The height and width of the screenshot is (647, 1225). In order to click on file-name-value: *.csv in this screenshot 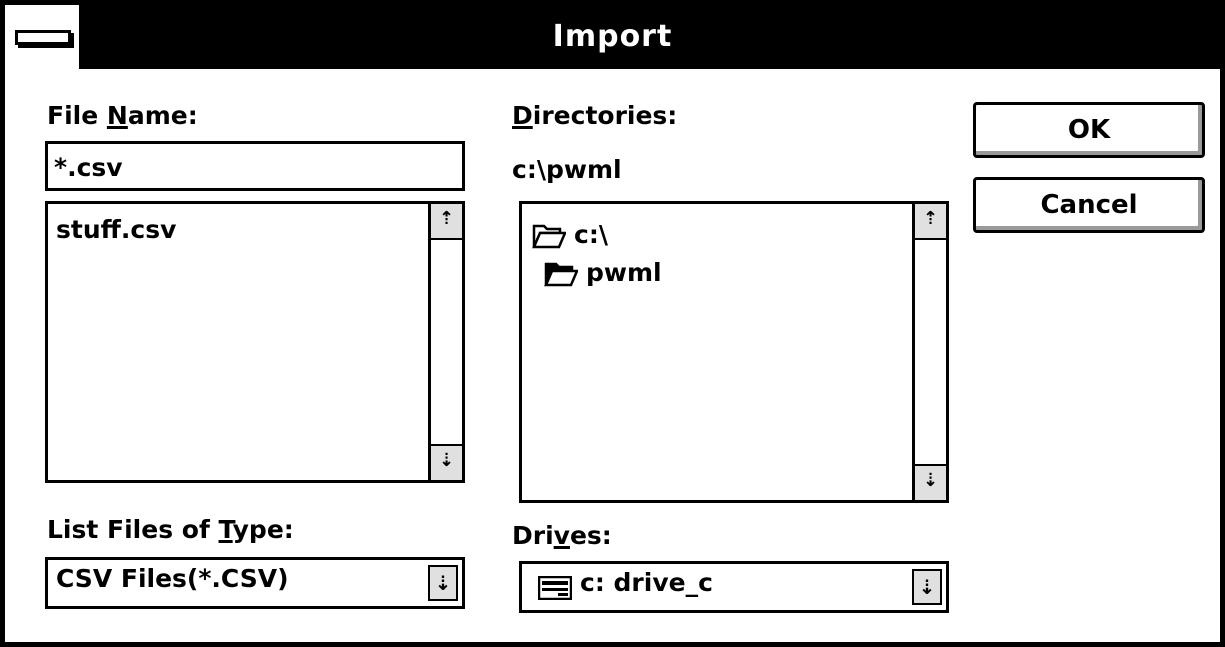, I will do `click(88, 167)`.